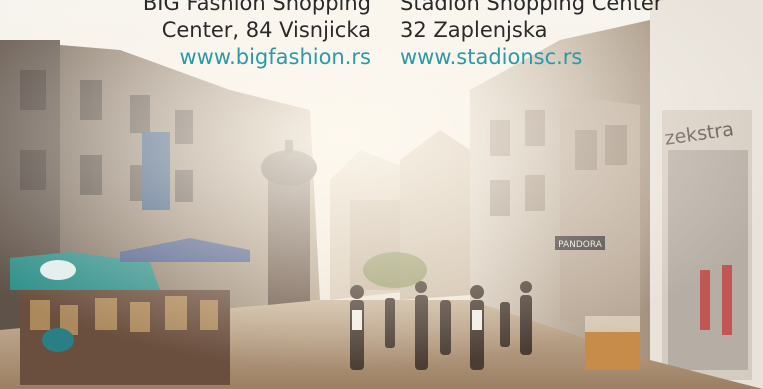 This screenshot has width=763, height=389. Describe the element at coordinates (256, 7) in the screenshot. I see `store-name-line: BIG Fashion Shopping` at that location.